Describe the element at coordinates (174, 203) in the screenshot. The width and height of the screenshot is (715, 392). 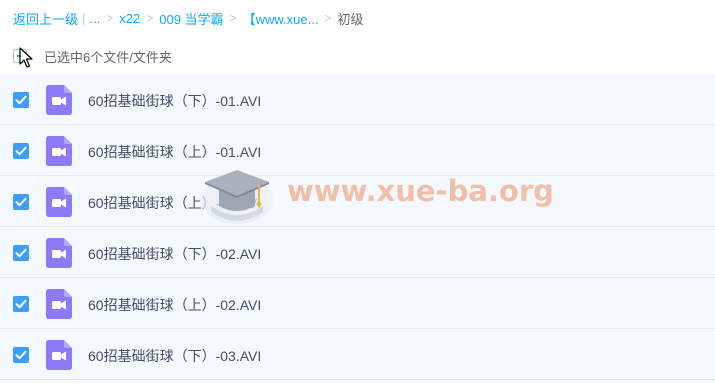
I see `file-name: 60招基础街球（上）-03.AVI` at that location.